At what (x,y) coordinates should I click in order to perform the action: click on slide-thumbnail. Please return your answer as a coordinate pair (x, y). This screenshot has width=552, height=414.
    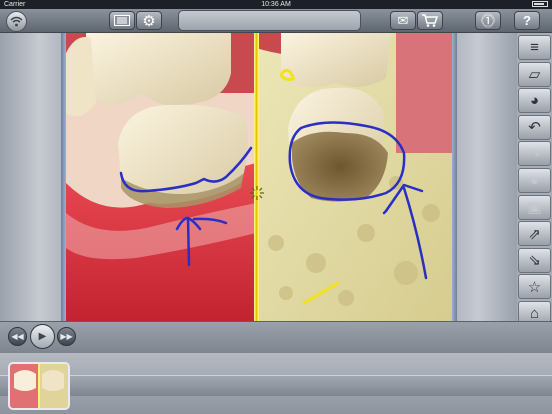
    Looking at the image, I should click on (39, 386).